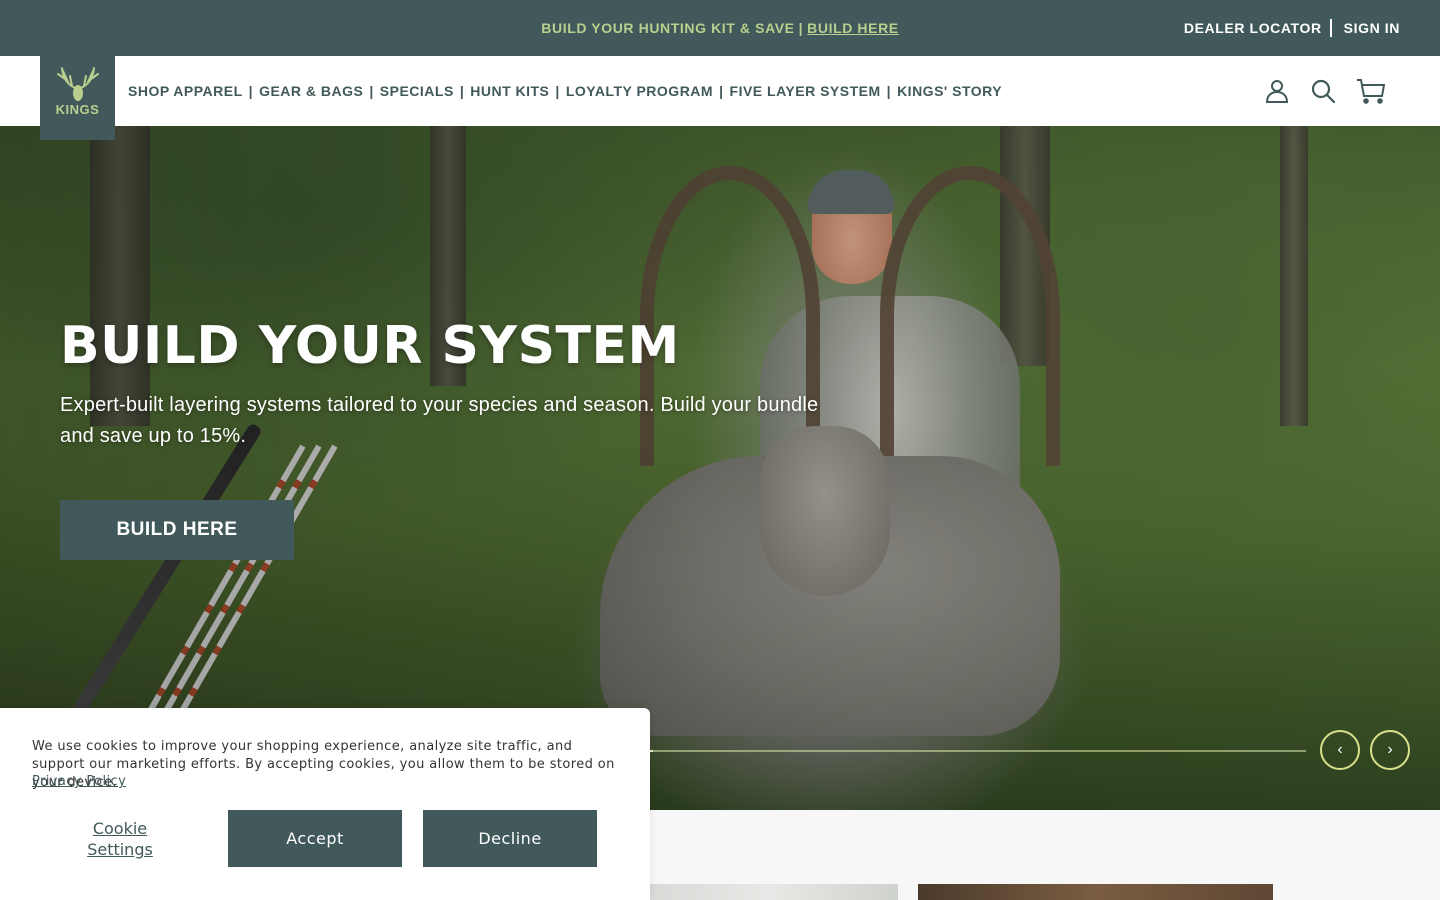 The width and height of the screenshot is (1440, 900). What do you see at coordinates (177, 530) in the screenshot?
I see `hero-build-button: BUILD HERE` at bounding box center [177, 530].